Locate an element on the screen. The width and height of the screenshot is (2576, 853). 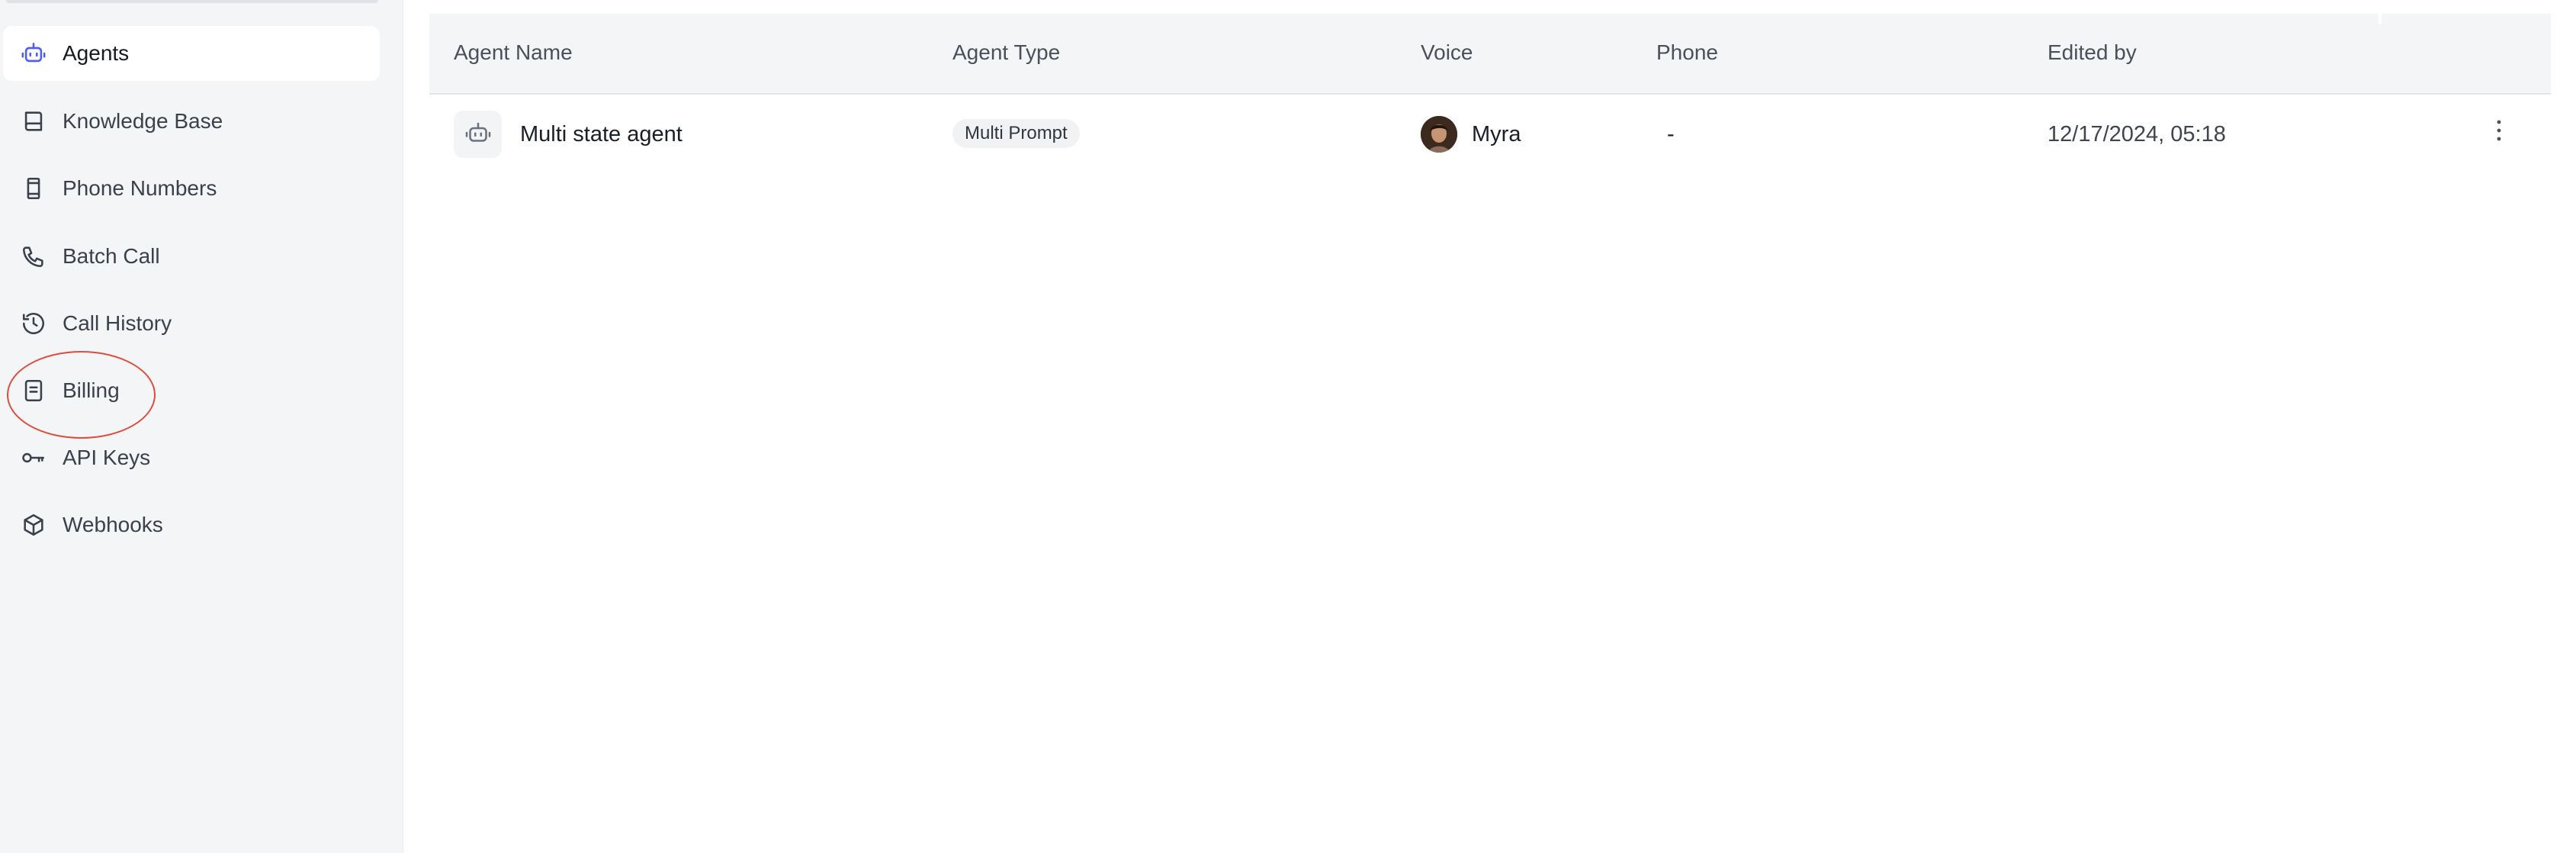
history-icon is located at coordinates (33, 323).